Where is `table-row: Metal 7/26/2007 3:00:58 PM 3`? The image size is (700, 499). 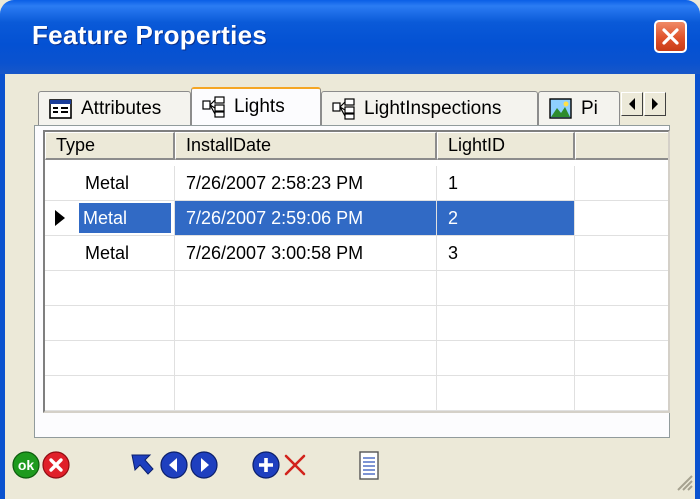 table-row: Metal 7/26/2007 3:00:58 PM 3 is located at coordinates (356, 253).